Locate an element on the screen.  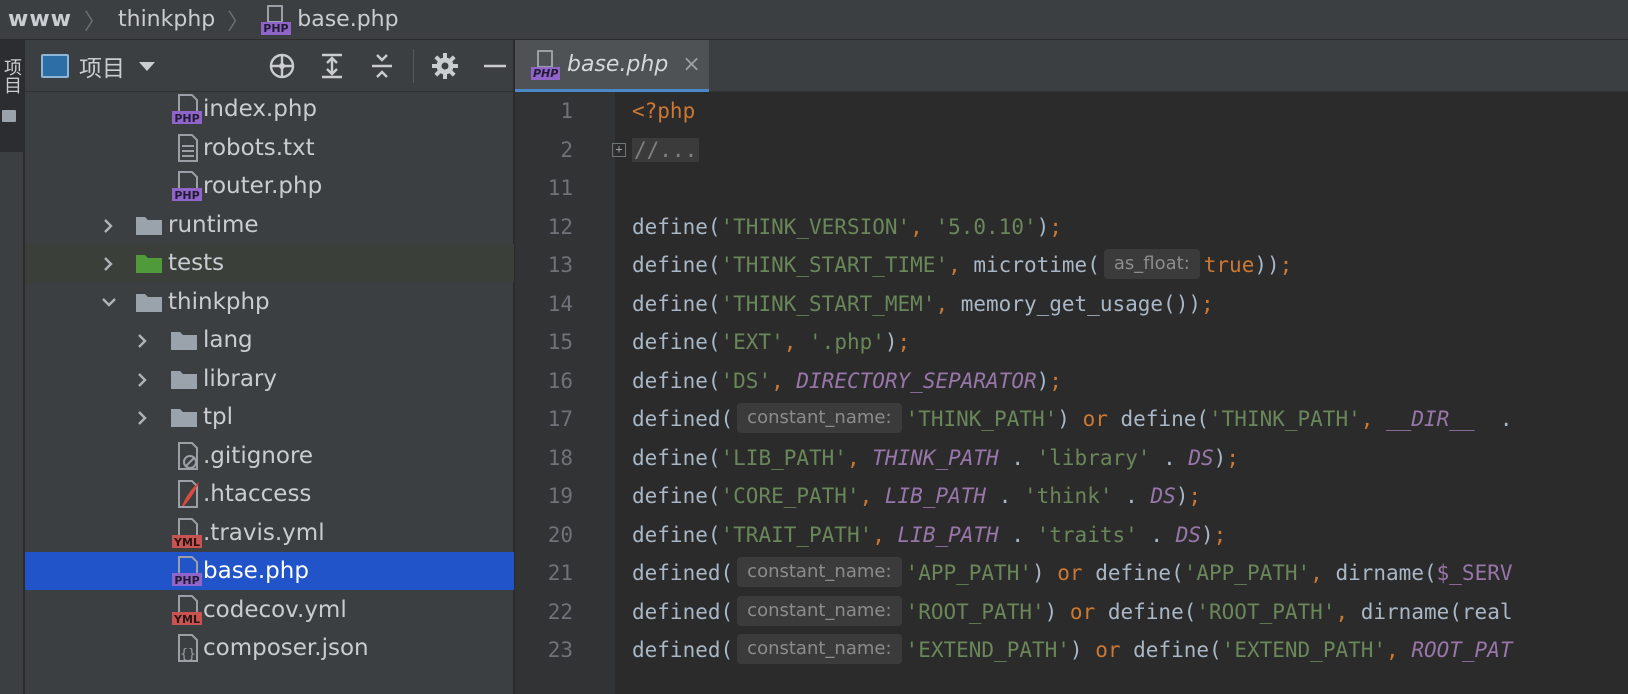
code-token: $_SERV is located at coordinates (1474, 573).